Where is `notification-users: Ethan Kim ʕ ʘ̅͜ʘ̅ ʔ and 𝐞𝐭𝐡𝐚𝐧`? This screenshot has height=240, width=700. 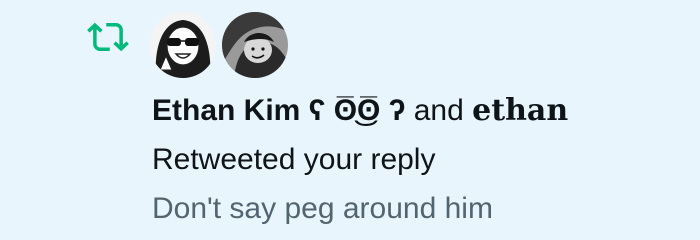
notification-users: Ethan Kim ʕ ʘ̅͜ʘ̅ ʔ and 𝐞𝐭𝐡𝐚𝐧 is located at coordinates (360, 111).